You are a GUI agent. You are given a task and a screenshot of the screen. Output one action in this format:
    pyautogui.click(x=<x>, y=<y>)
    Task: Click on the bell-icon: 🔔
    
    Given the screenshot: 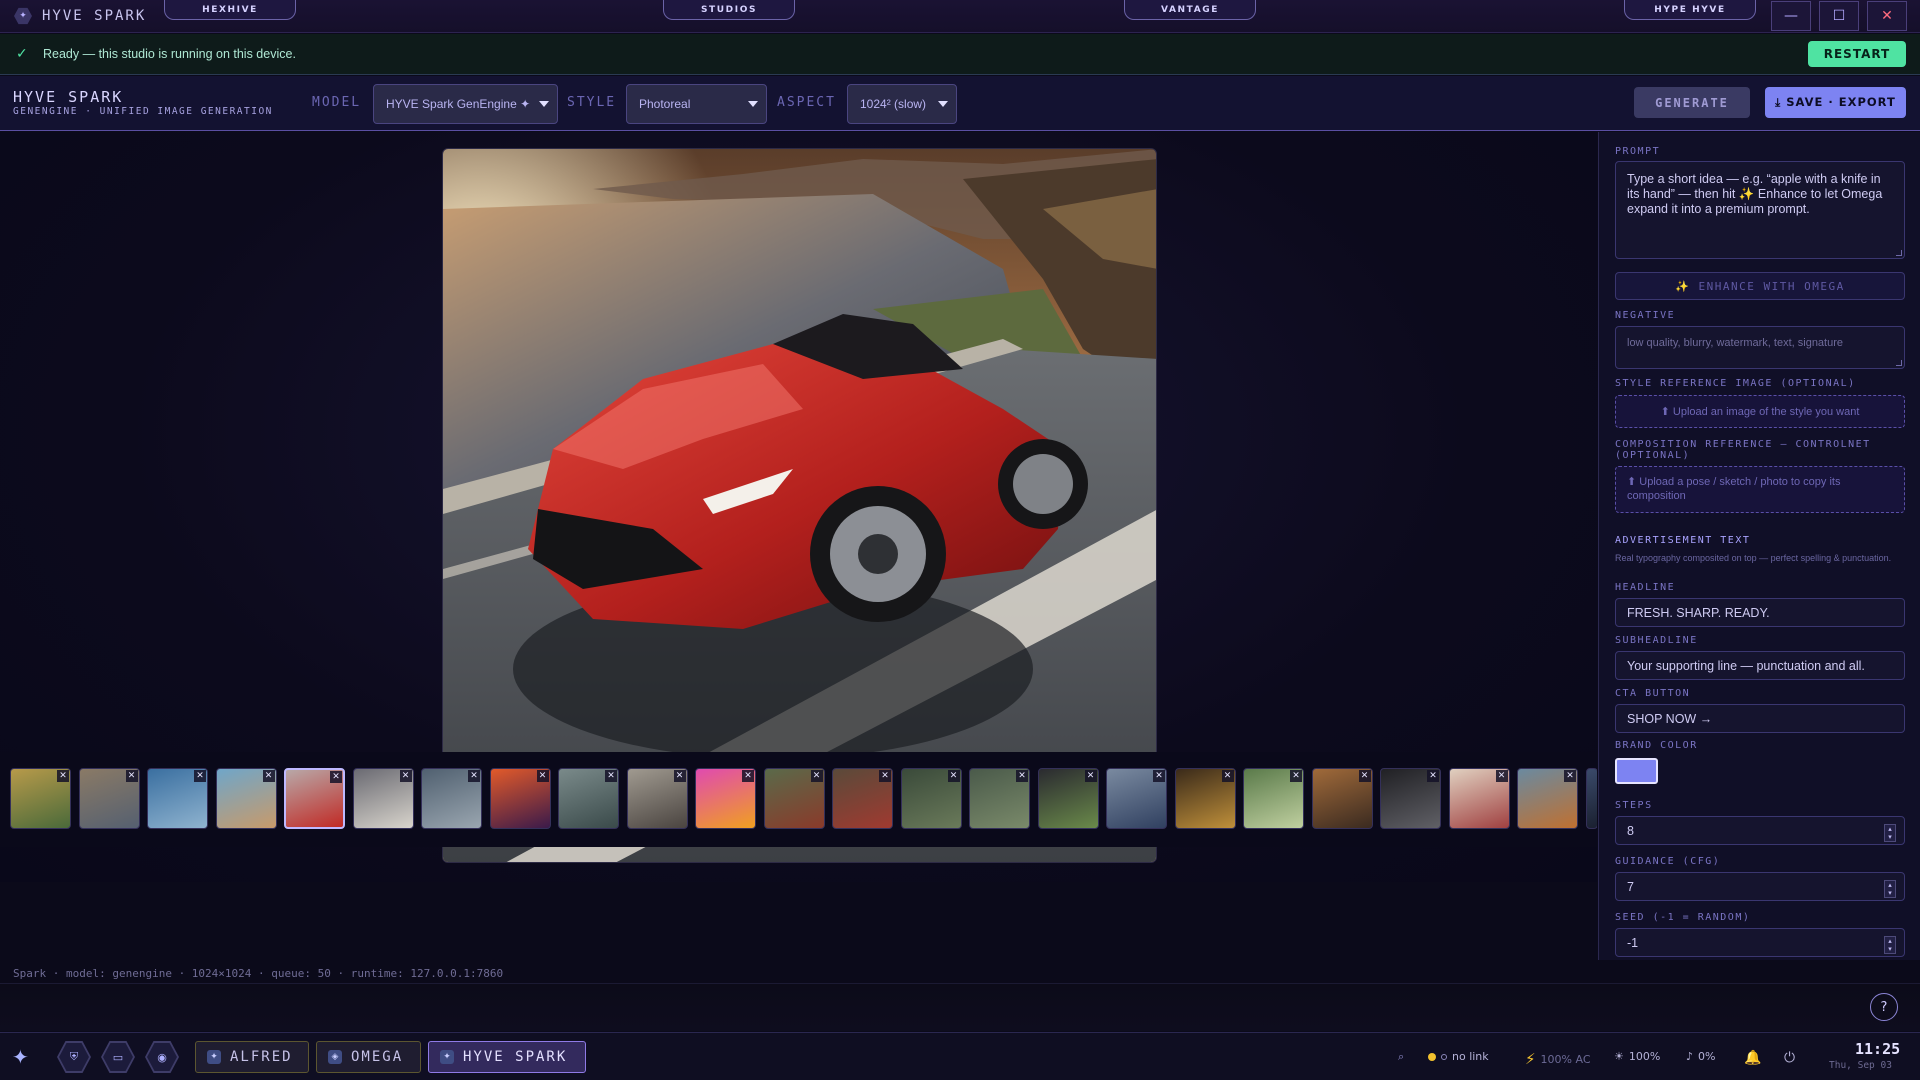 What is the action you would take?
    pyautogui.click(x=1752, y=1058)
    